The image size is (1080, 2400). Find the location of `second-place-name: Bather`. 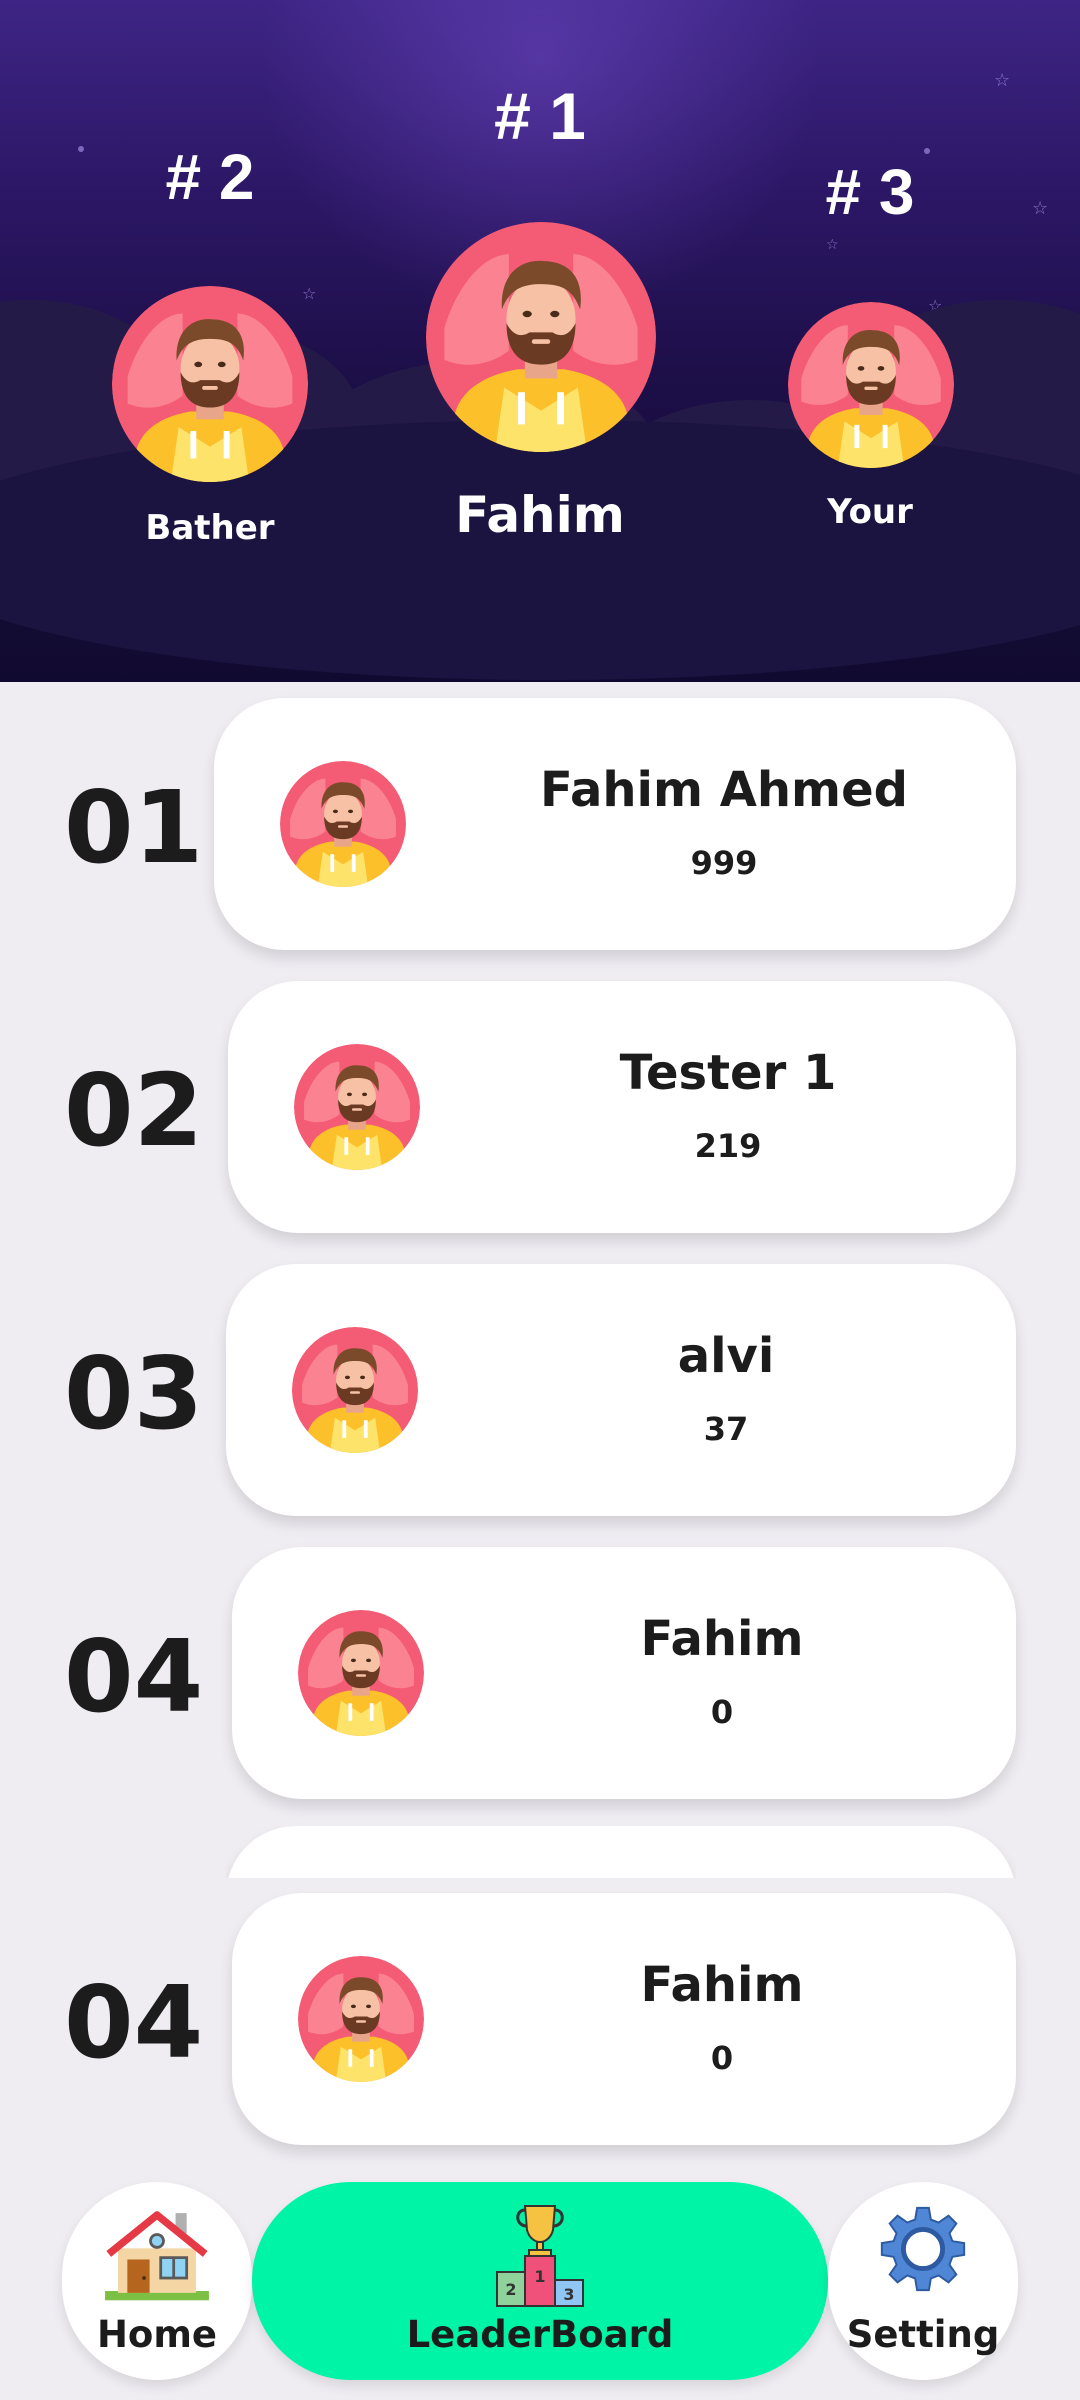

second-place-name: Bather is located at coordinates (210, 528).